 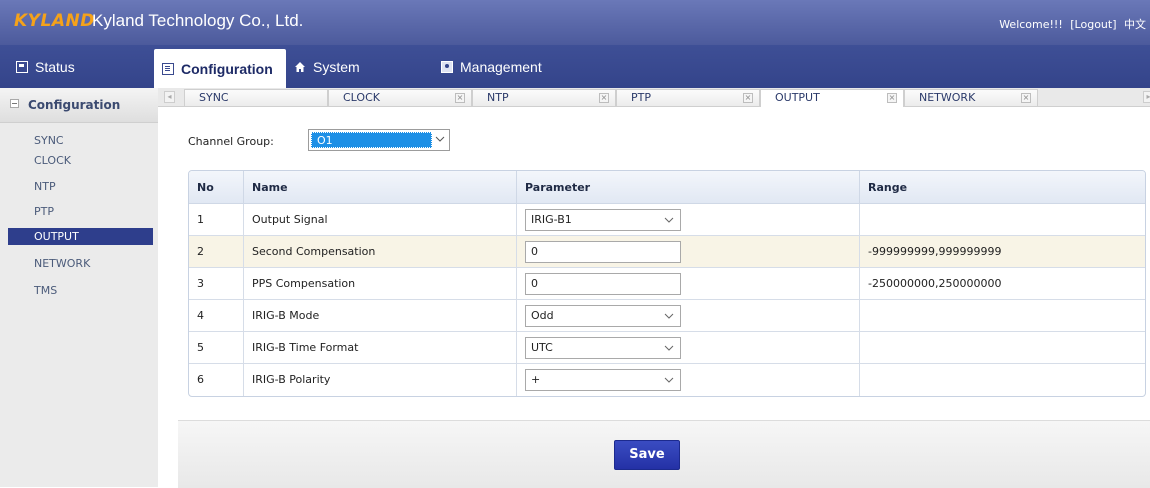 I want to click on row-parameter: +, so click(x=688, y=379).